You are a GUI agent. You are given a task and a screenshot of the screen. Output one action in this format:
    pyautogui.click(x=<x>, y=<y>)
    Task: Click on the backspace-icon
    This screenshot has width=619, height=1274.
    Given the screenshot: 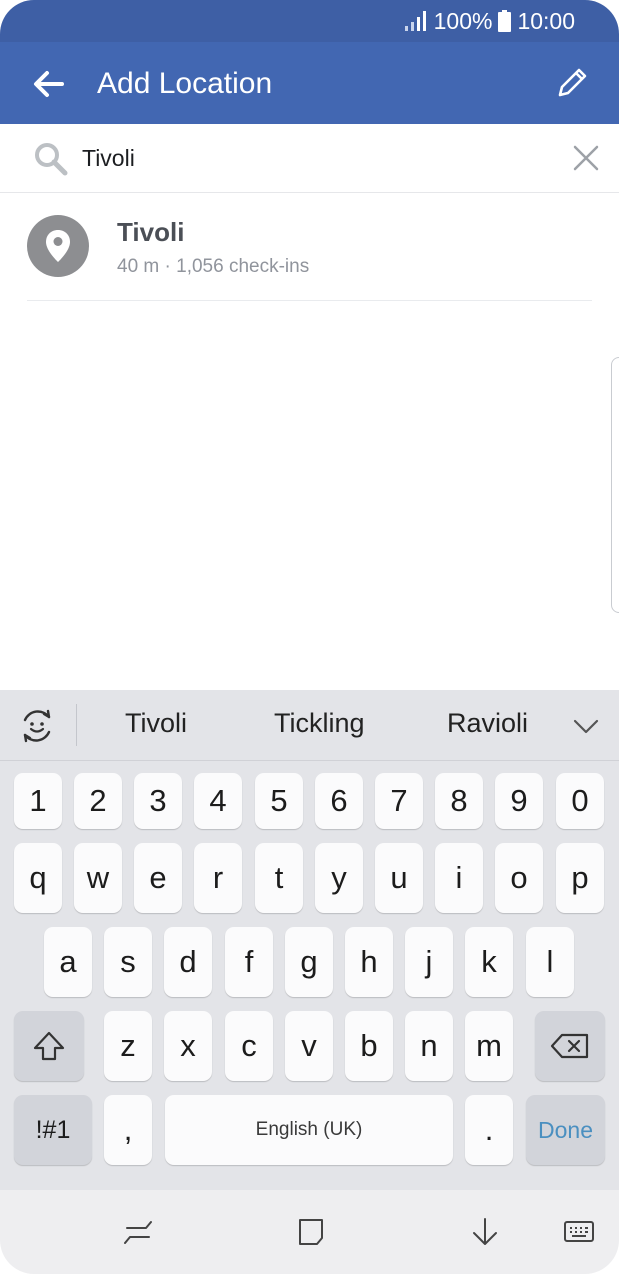 What is the action you would take?
    pyautogui.click(x=569, y=1046)
    